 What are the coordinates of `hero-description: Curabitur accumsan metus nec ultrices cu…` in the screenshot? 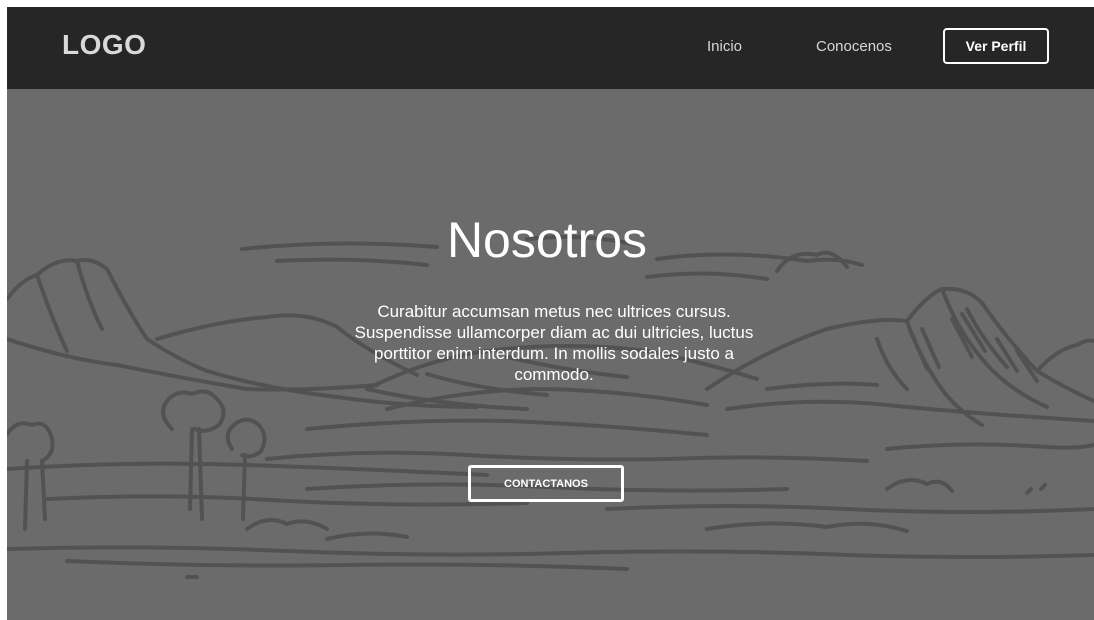 It's located at (554, 343).